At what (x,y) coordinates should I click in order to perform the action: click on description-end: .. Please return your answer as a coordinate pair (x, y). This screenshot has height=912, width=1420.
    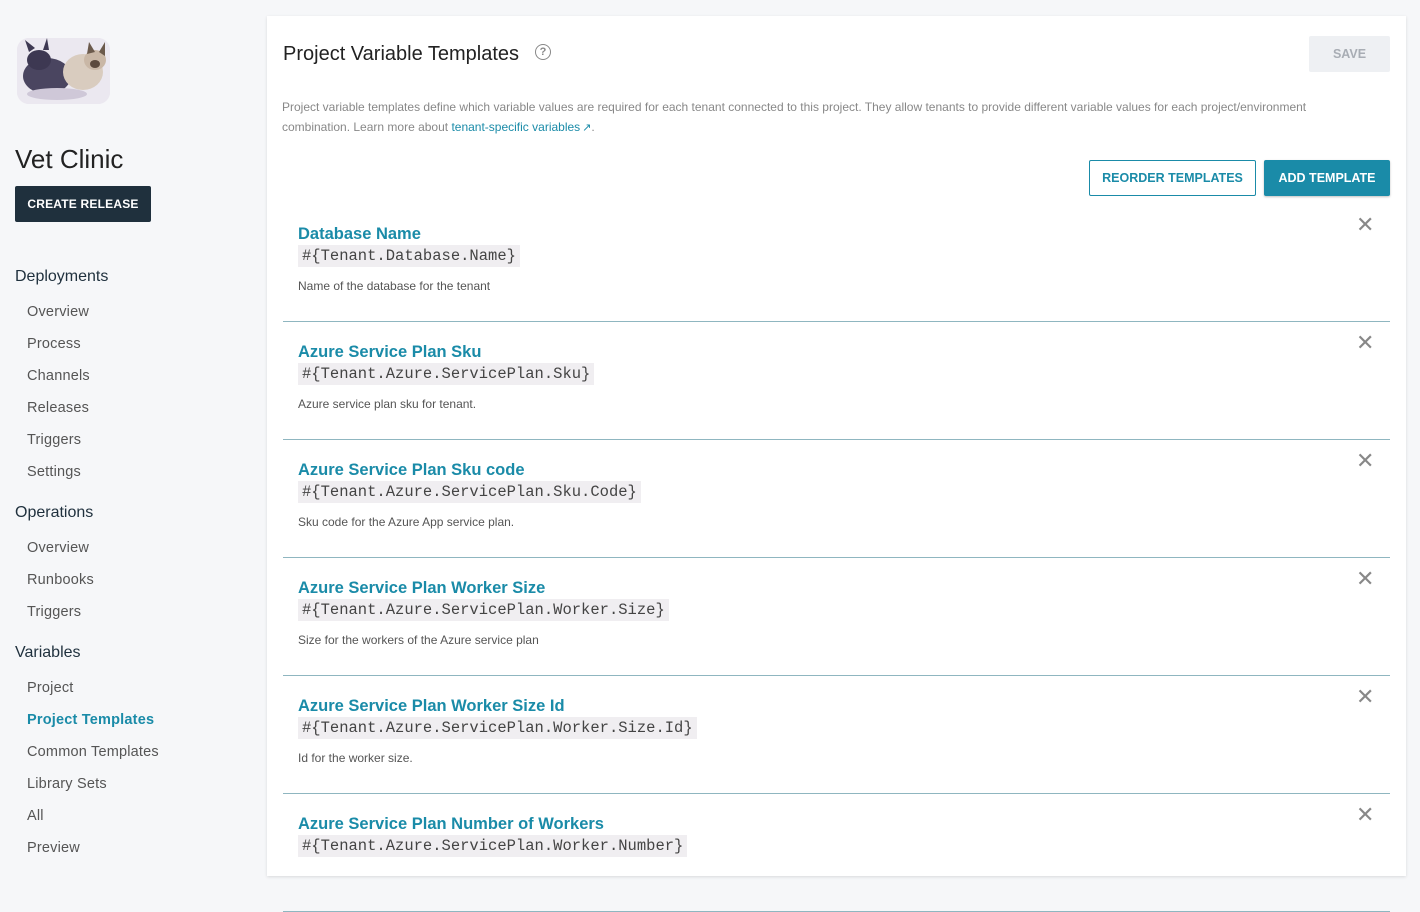
    Looking at the image, I should click on (593, 127).